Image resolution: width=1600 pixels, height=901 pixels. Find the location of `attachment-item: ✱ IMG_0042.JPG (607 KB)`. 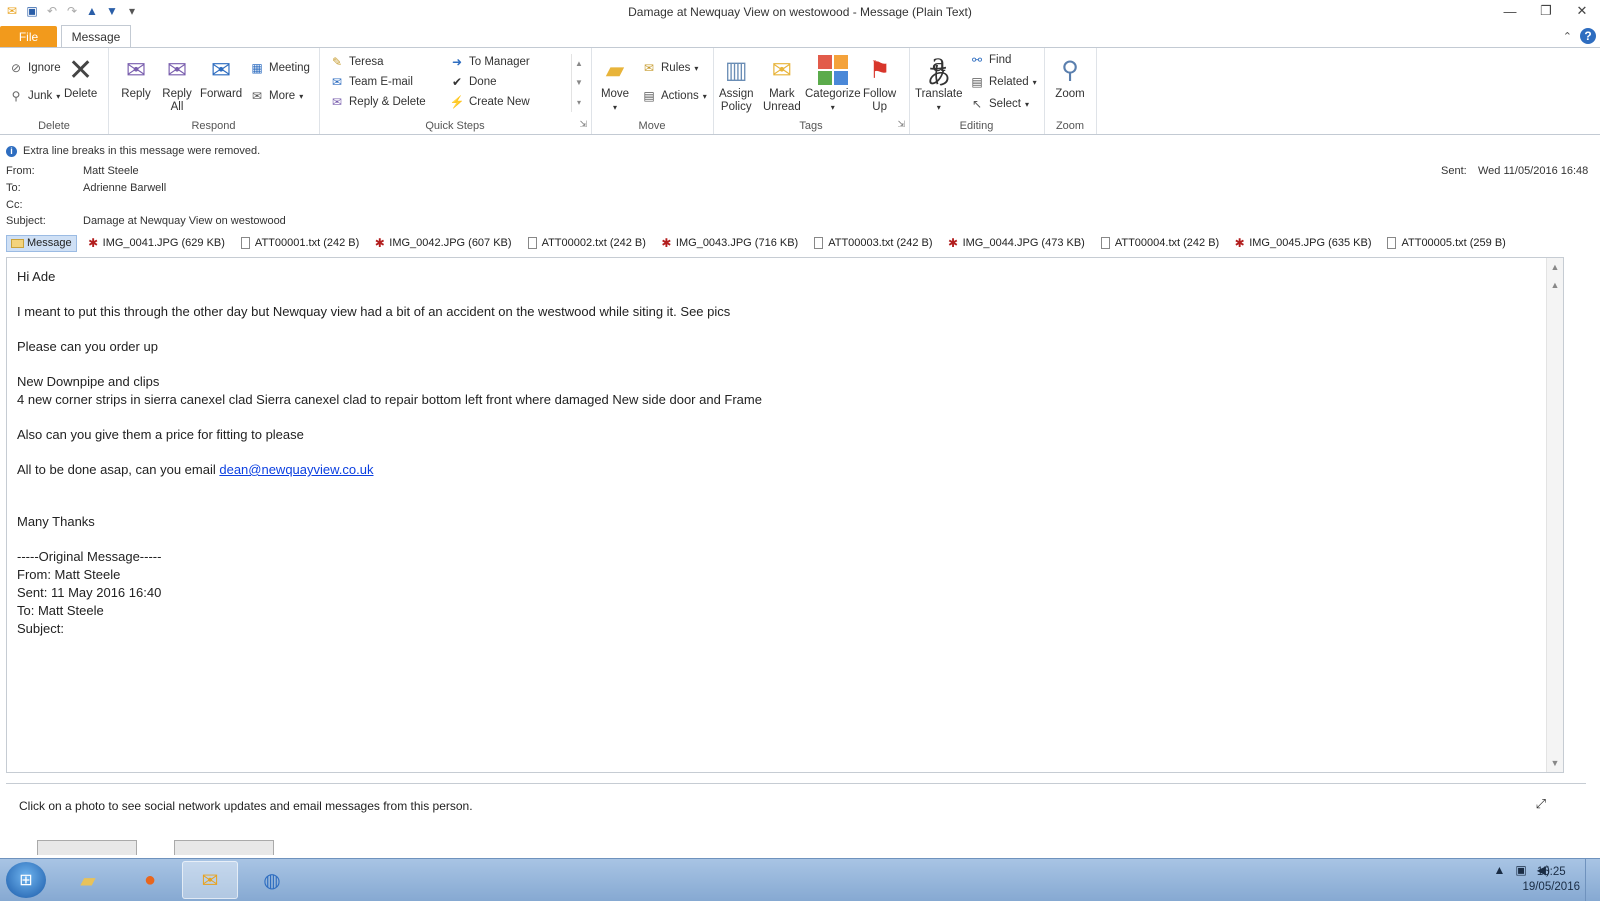

attachment-item: ✱ IMG_0042.JPG (607 KB) is located at coordinates (442, 243).